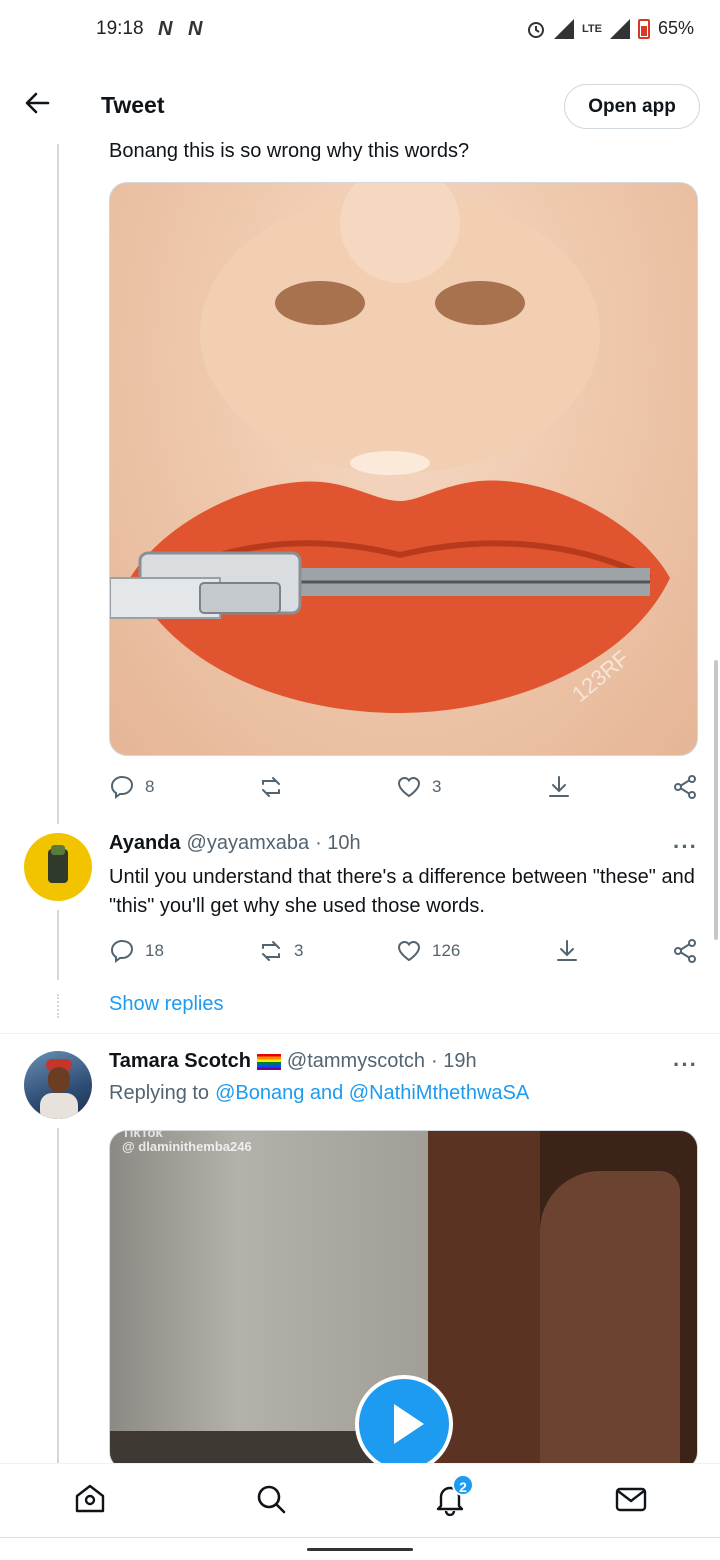 This screenshot has height=1560, width=720. What do you see at coordinates (454, 1061) in the screenshot?
I see `timestamp: · 19h` at bounding box center [454, 1061].